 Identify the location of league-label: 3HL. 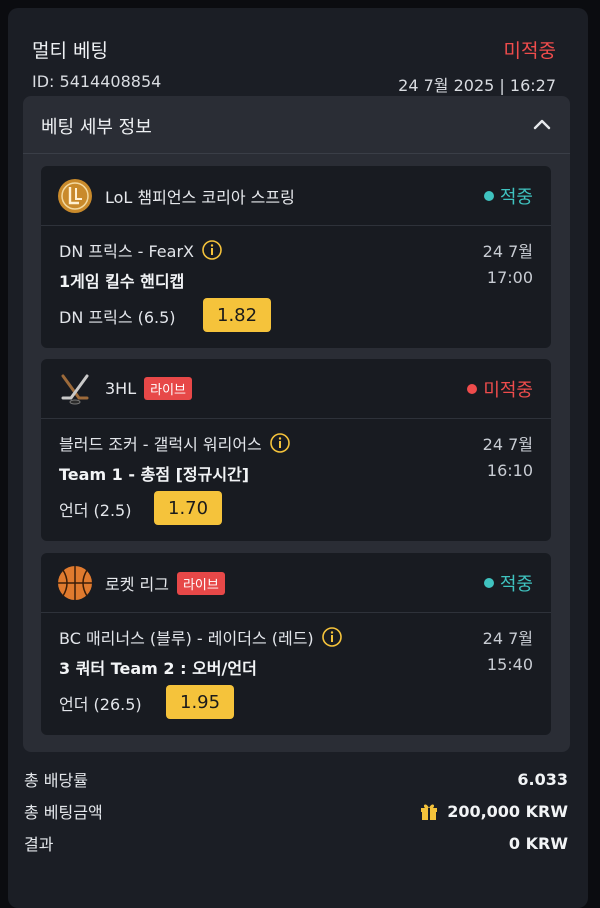
(121, 388).